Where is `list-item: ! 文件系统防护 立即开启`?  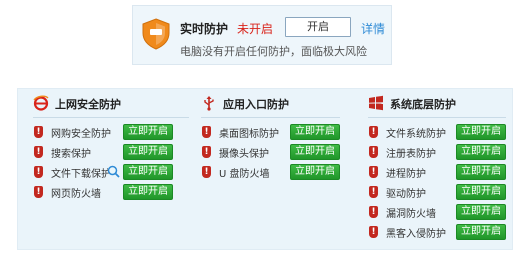
list-item: ! 文件系统防护 立即开启 is located at coordinates (437, 132).